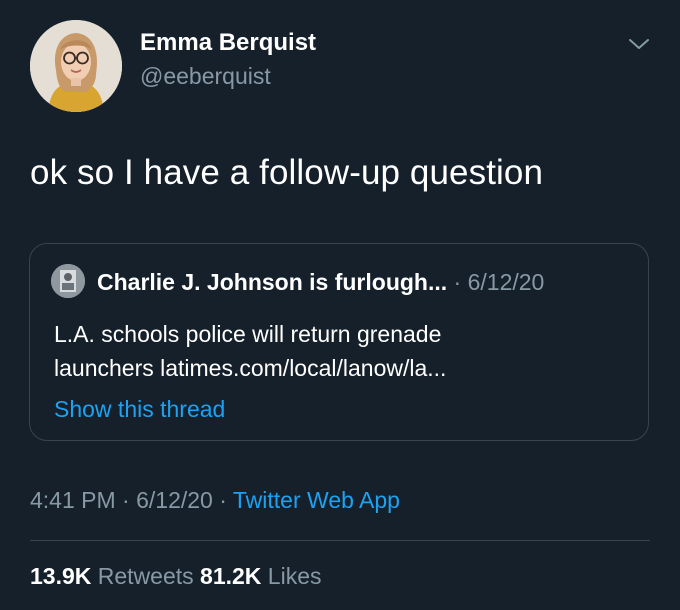  I want to click on tweet-text: ok so I have a follow-up question, so click(287, 172).